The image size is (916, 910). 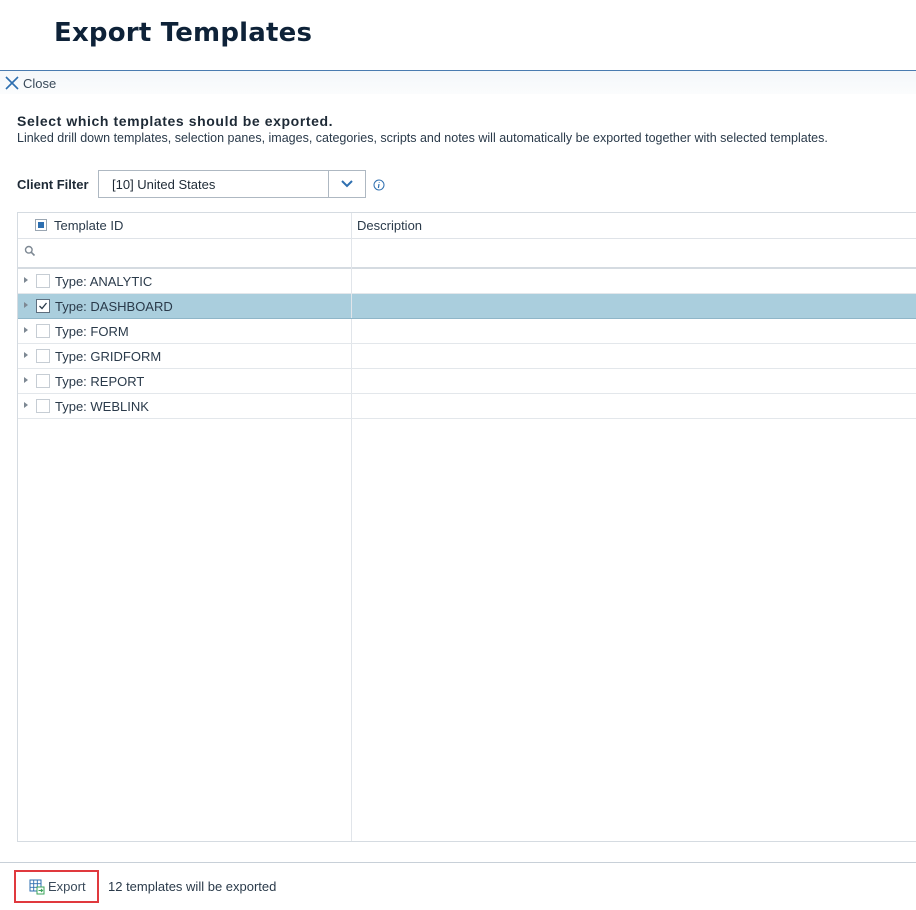 What do you see at coordinates (92, 331) in the screenshot?
I see `row-label: Type: FORM` at bounding box center [92, 331].